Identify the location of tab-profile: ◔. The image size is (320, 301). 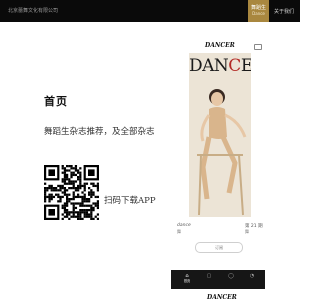
(252, 276).